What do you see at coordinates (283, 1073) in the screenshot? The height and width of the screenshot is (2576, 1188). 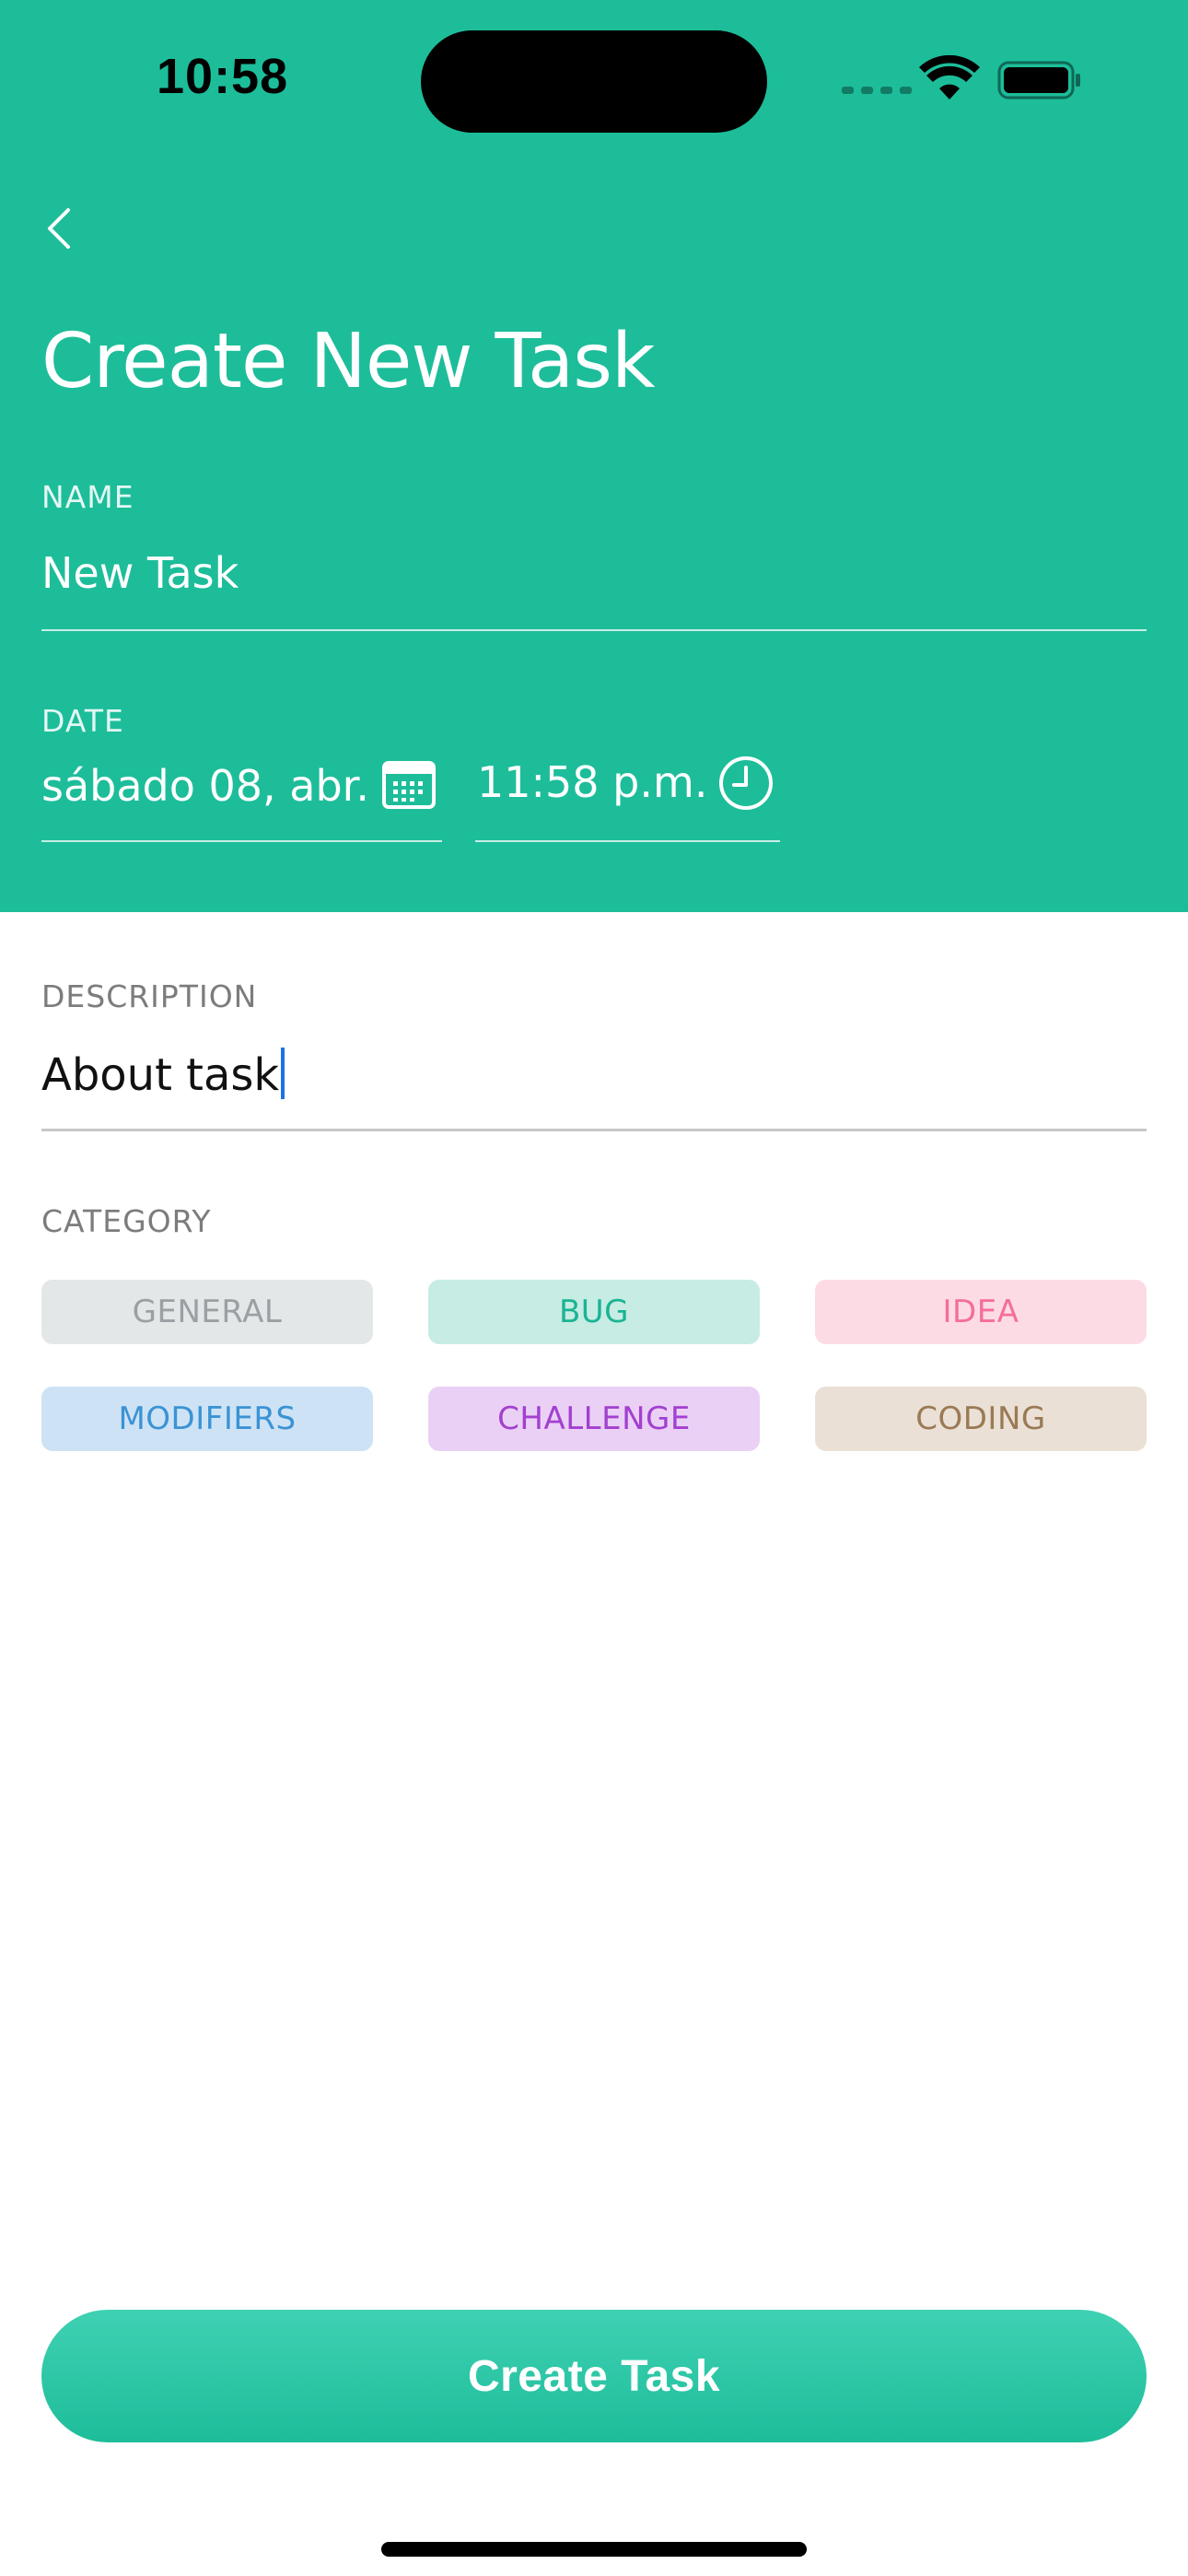 I see `text-cursor` at bounding box center [283, 1073].